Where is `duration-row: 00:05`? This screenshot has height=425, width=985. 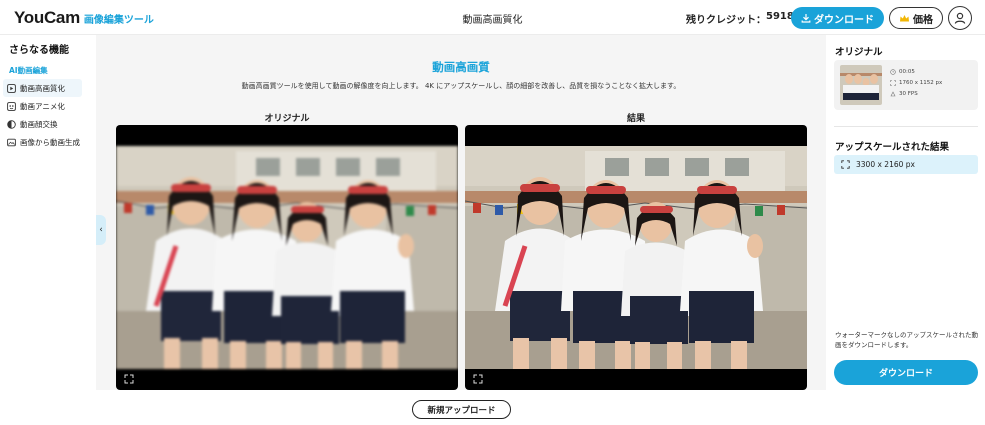 duration-row: 00:05 is located at coordinates (902, 72).